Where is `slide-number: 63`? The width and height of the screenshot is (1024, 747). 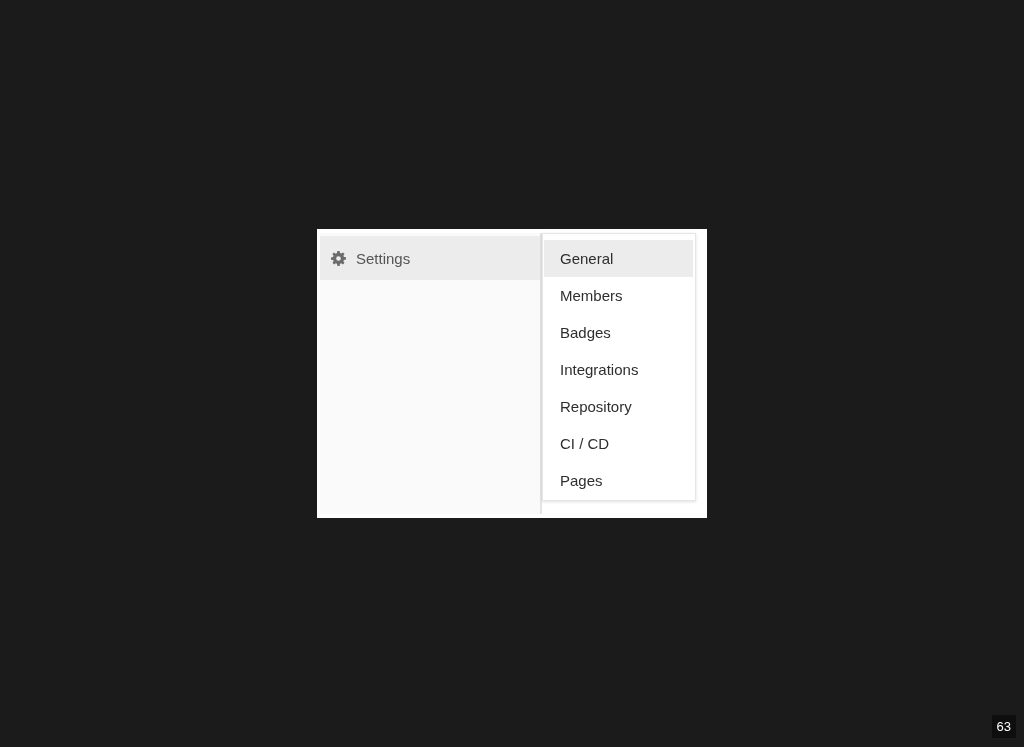 slide-number: 63 is located at coordinates (1003, 726).